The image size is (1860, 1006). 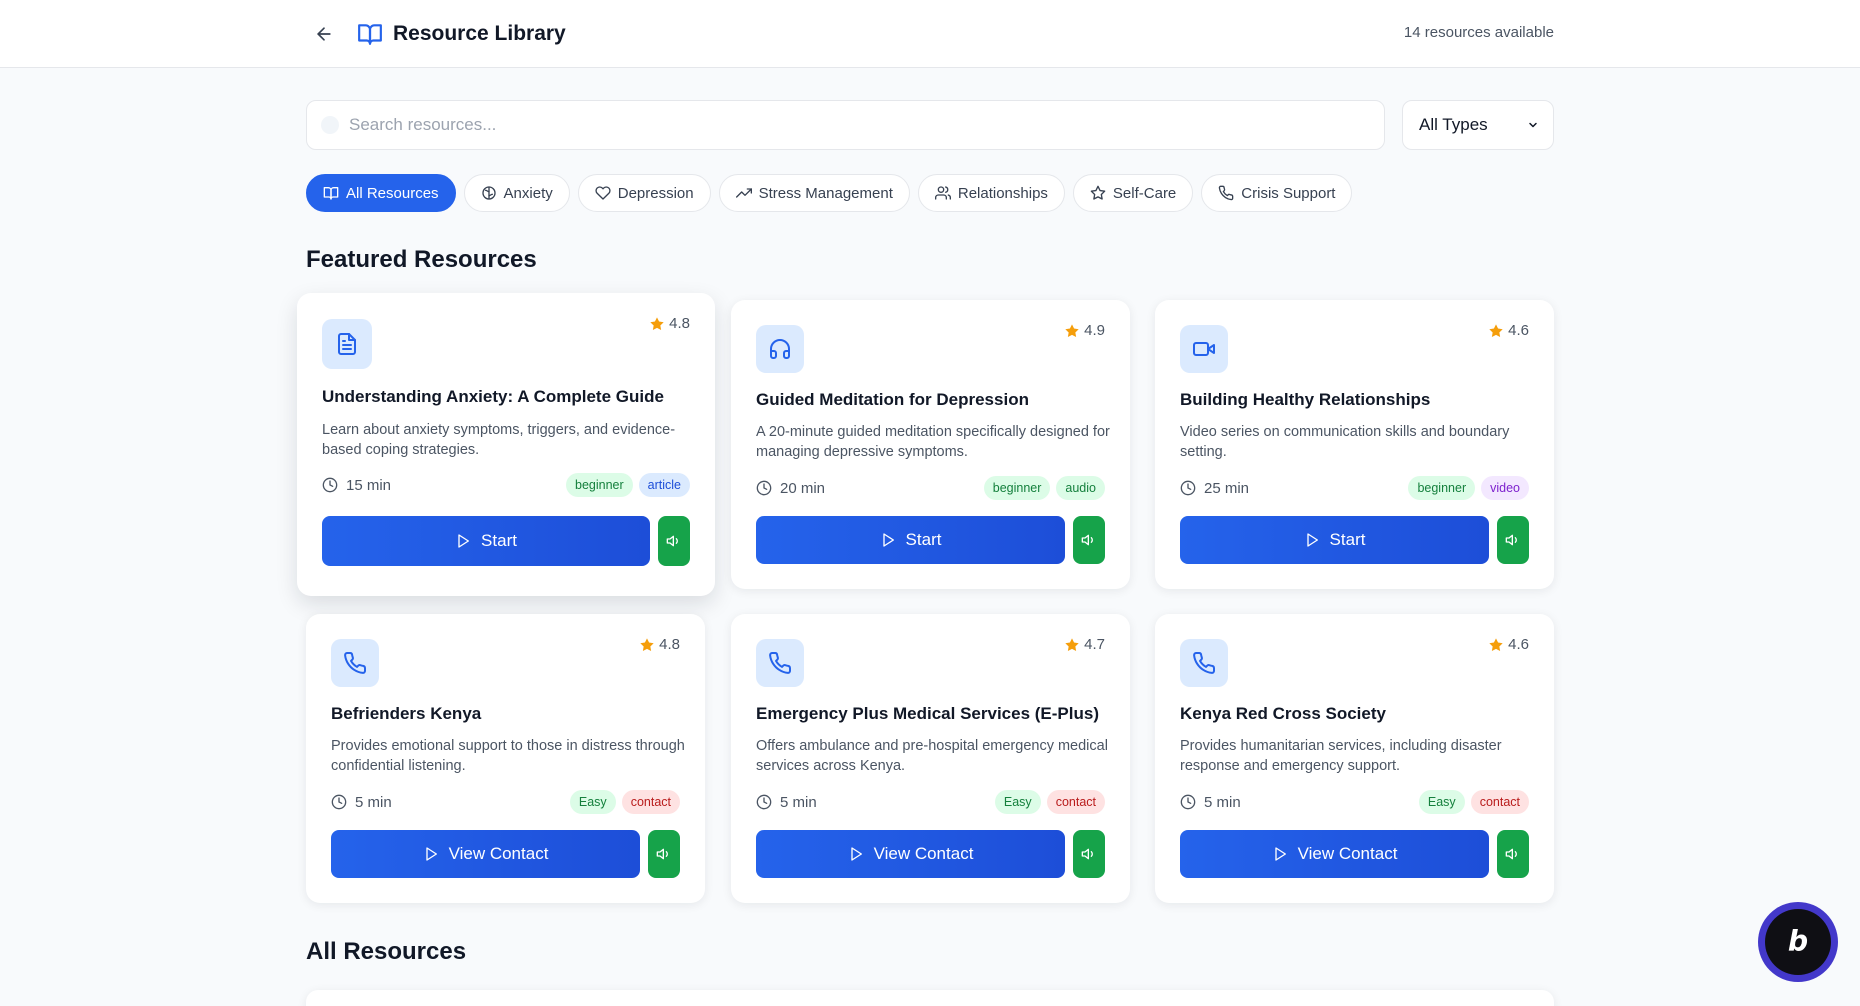 I want to click on users-icon, so click(x=942, y=193).